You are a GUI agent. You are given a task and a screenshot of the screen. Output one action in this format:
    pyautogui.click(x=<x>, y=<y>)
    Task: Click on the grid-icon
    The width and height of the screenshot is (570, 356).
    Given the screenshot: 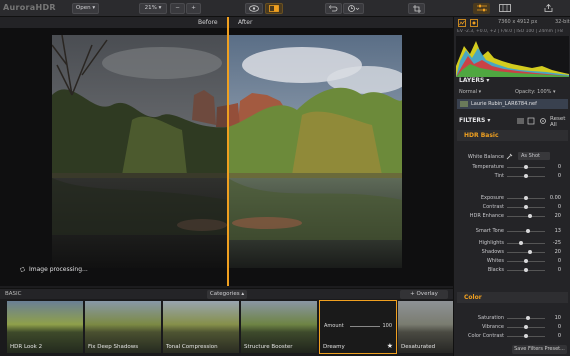 What is the action you would take?
    pyautogui.click(x=504, y=8)
    